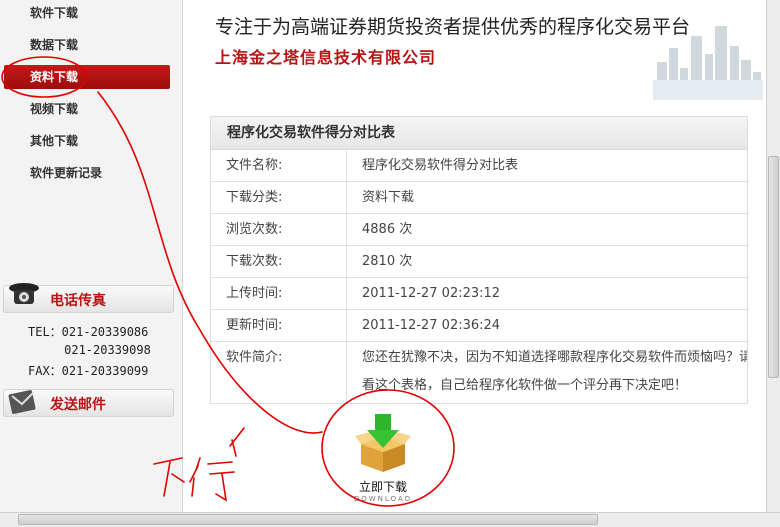  I want to click on table-title: 程序化交易软件得分对比表, so click(479, 133).